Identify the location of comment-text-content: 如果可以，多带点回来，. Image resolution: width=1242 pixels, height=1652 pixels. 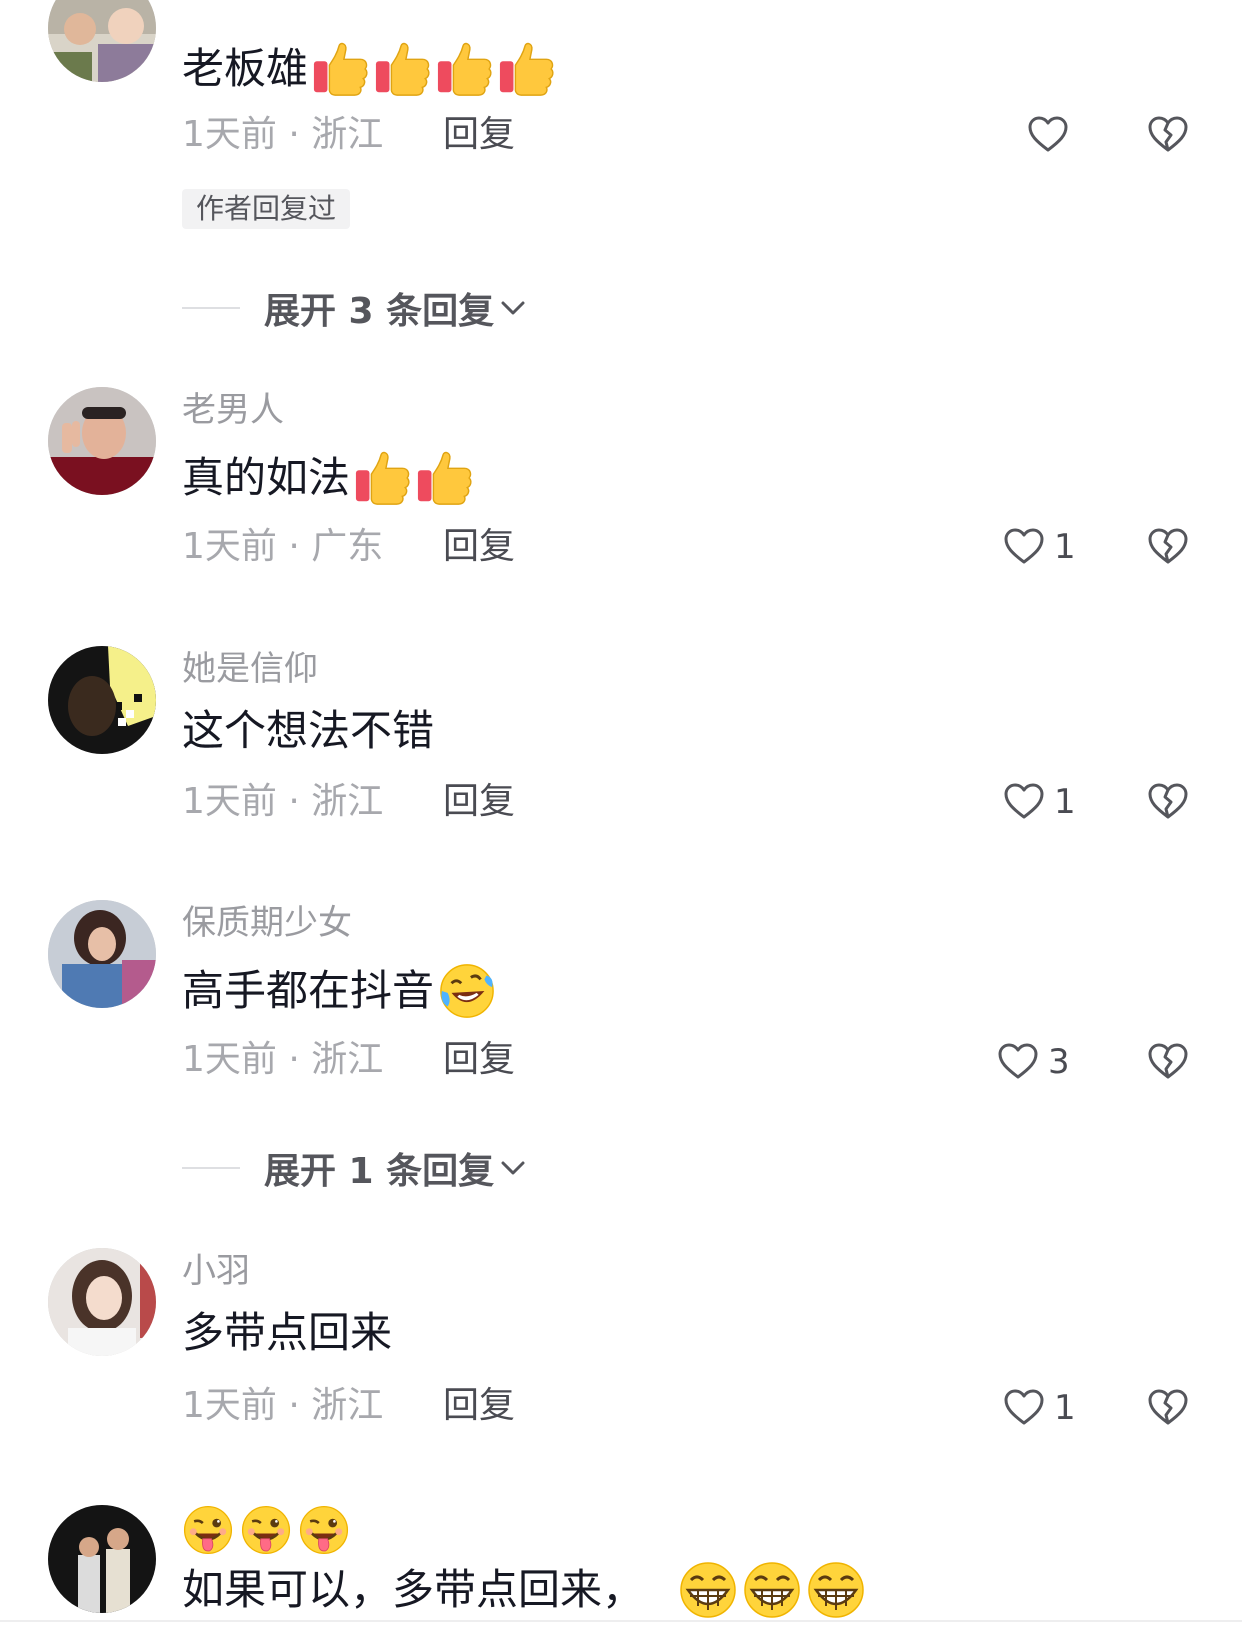
(413, 1589).